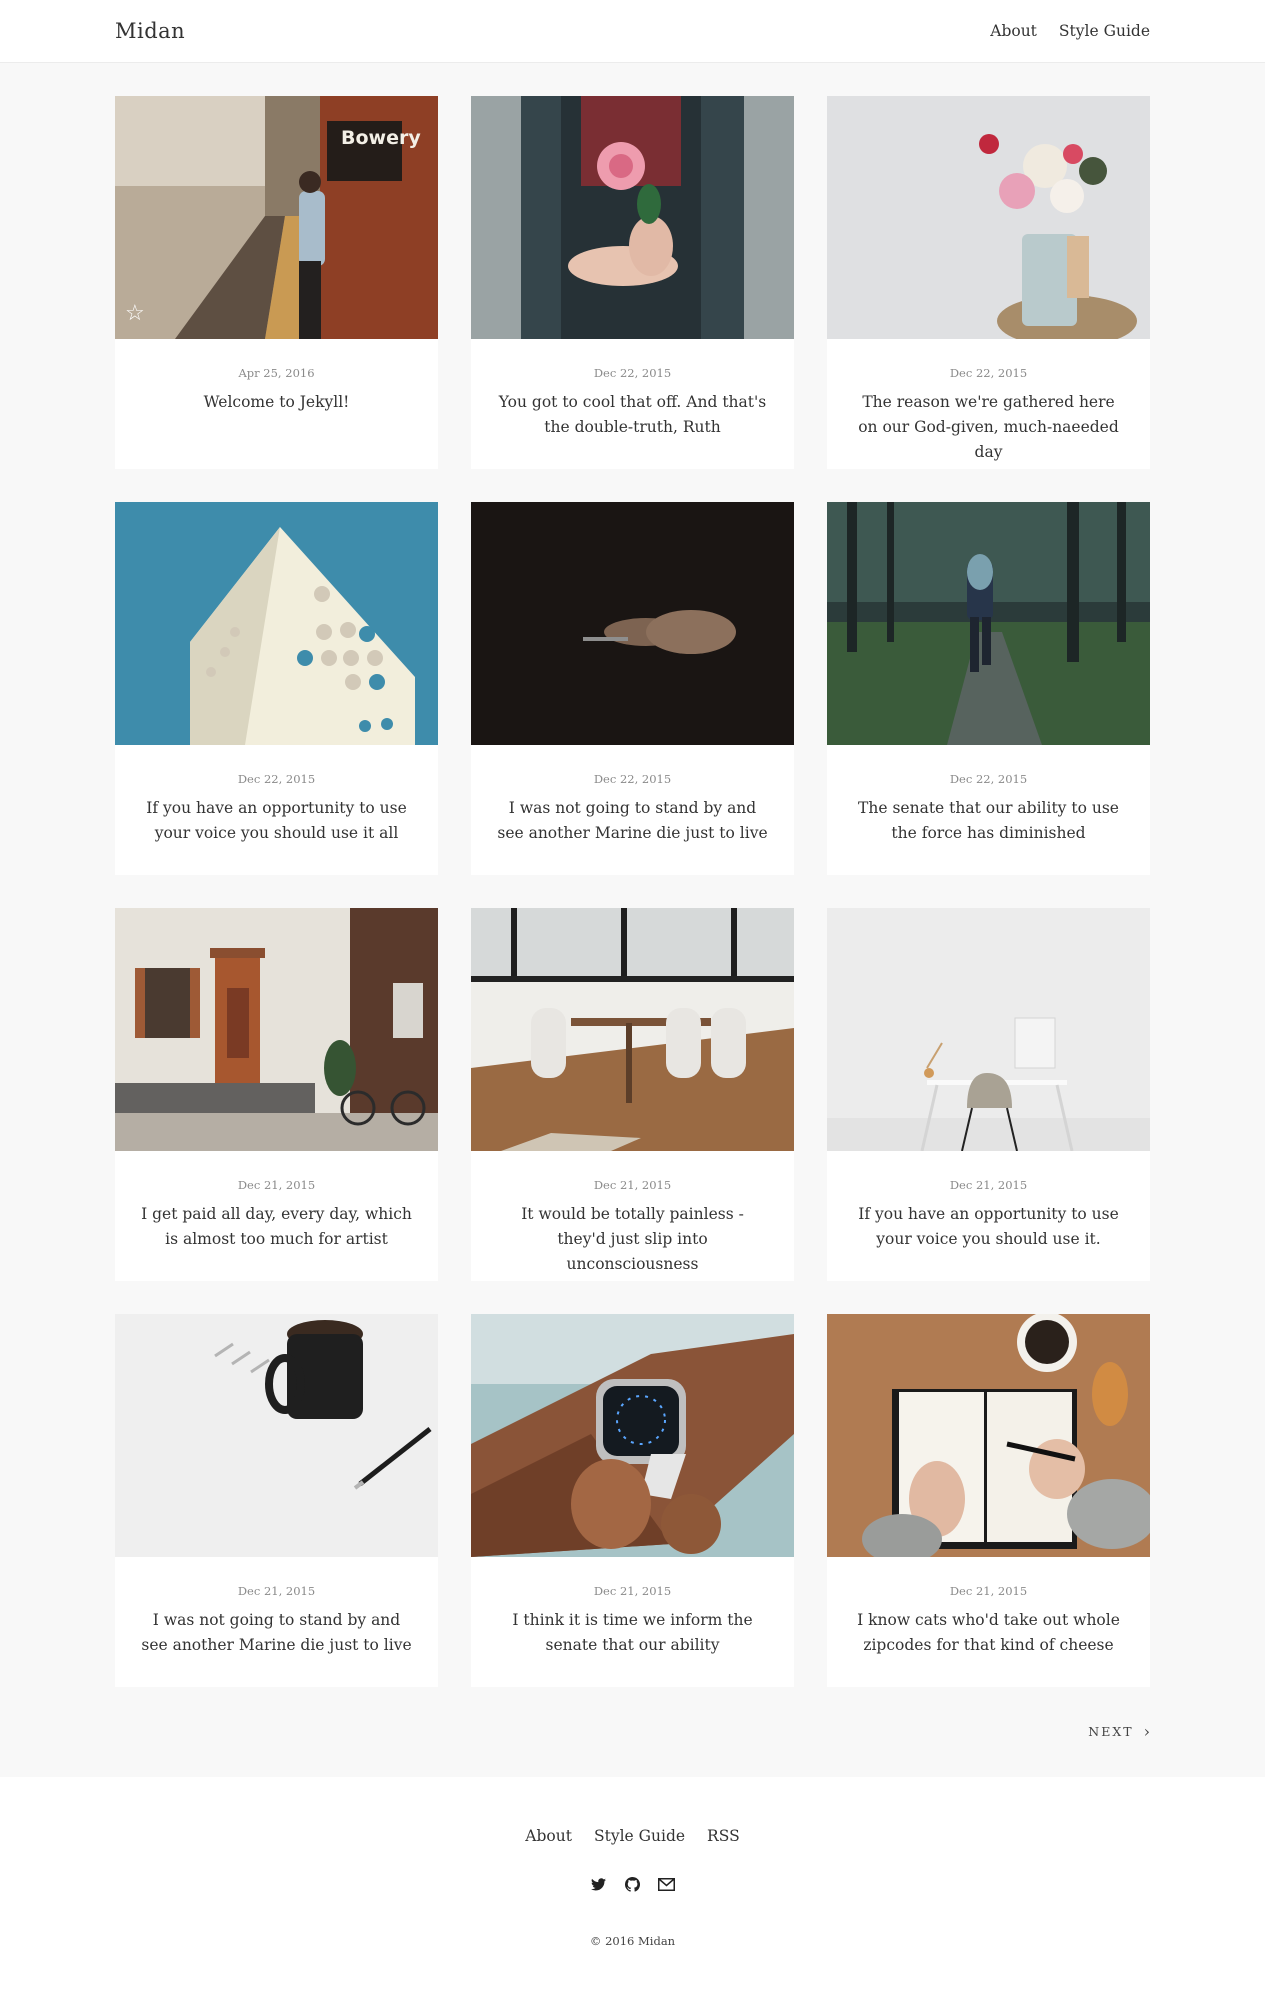 This screenshot has width=1265, height=1999. I want to click on post-image-townhouse-bicycle, so click(276, 1029).